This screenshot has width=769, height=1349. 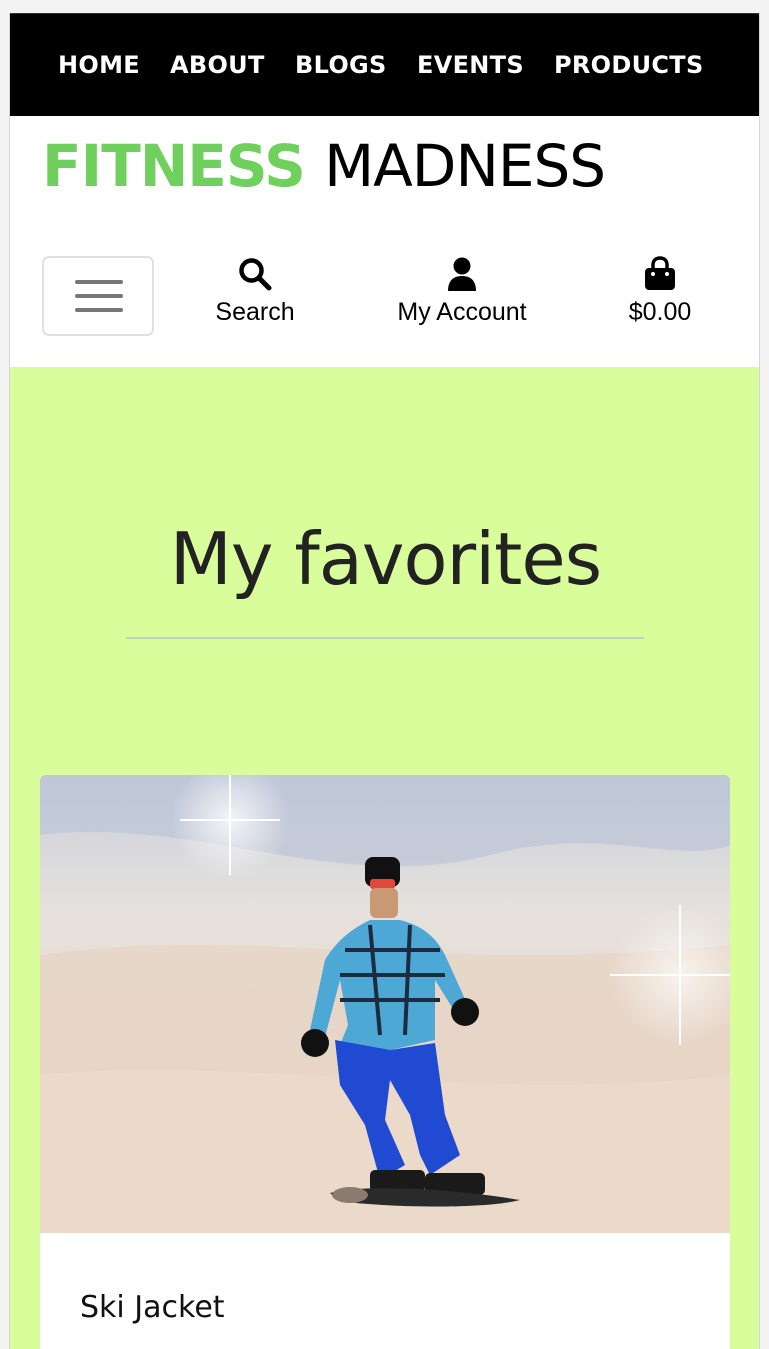 What do you see at coordinates (660, 273) in the screenshot?
I see `shopping-bag-icon` at bounding box center [660, 273].